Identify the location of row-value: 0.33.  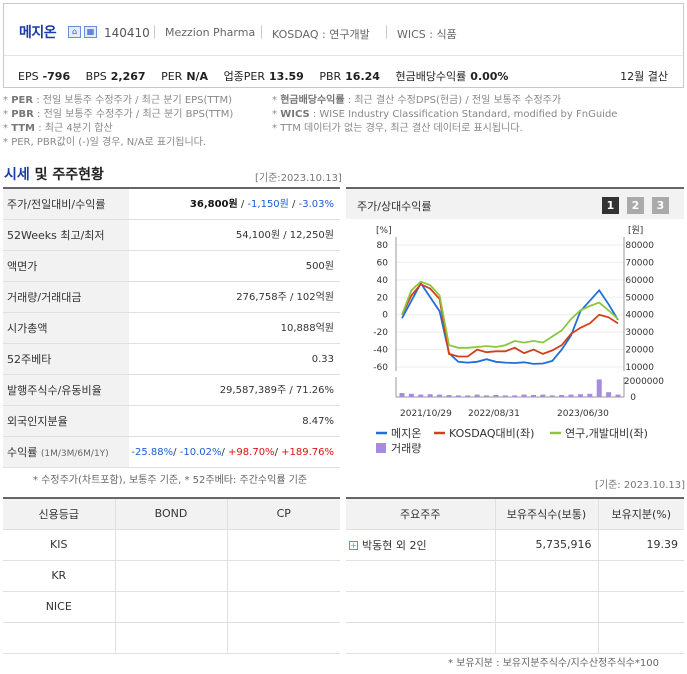
(322, 359).